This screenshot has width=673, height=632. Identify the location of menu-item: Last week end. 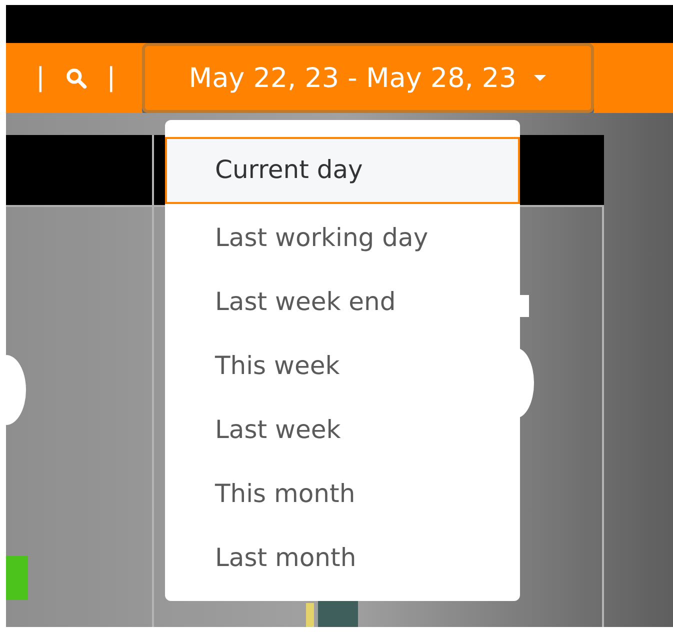
(342, 300).